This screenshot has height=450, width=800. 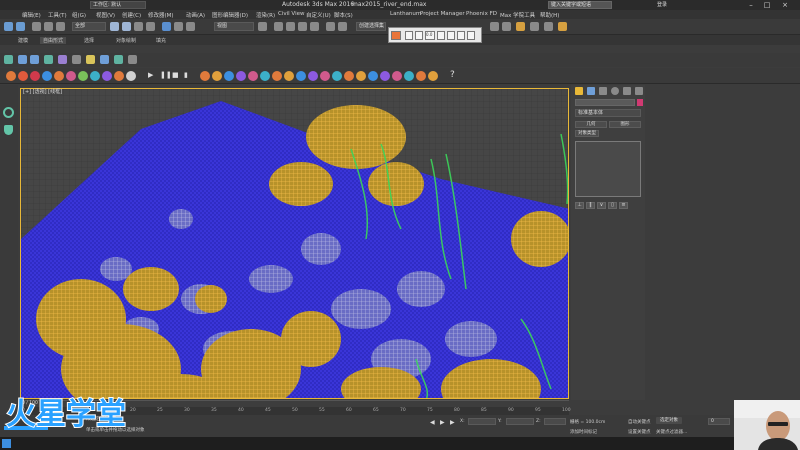 I want to click on eraser-icon, so click(x=451, y=35).